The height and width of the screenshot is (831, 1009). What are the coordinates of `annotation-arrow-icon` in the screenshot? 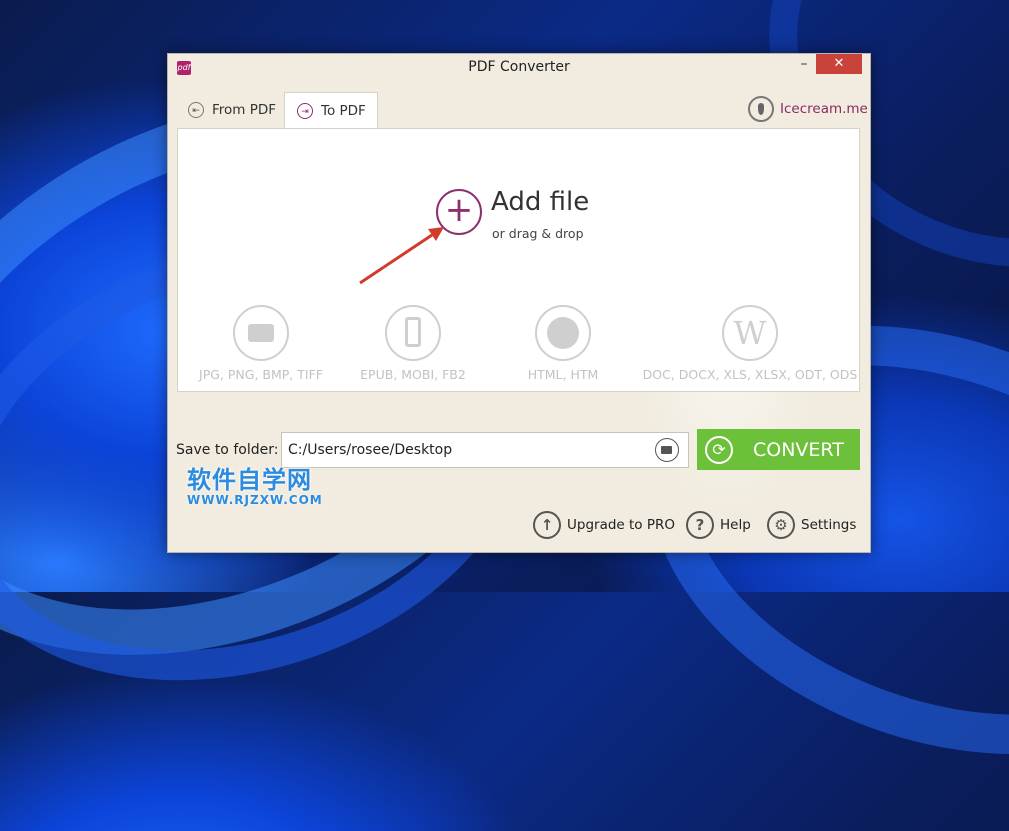 It's located at (401, 256).